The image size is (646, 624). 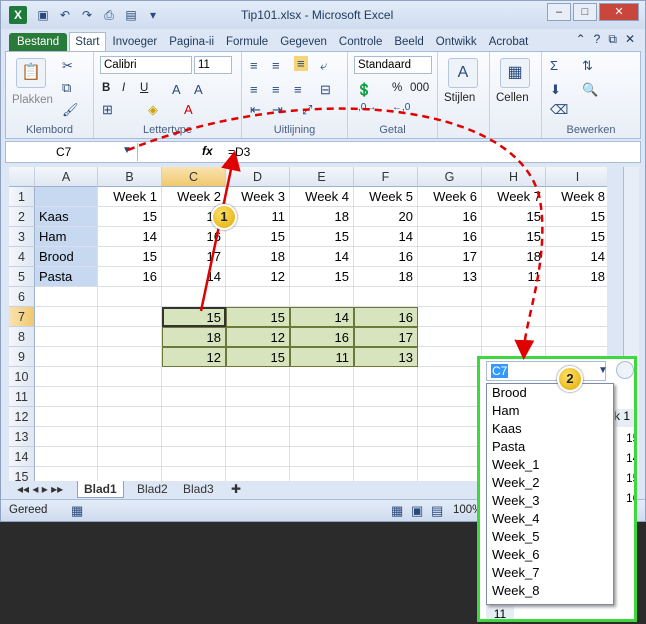 I want to click on row-header-14: 14, so click(x=22, y=457).